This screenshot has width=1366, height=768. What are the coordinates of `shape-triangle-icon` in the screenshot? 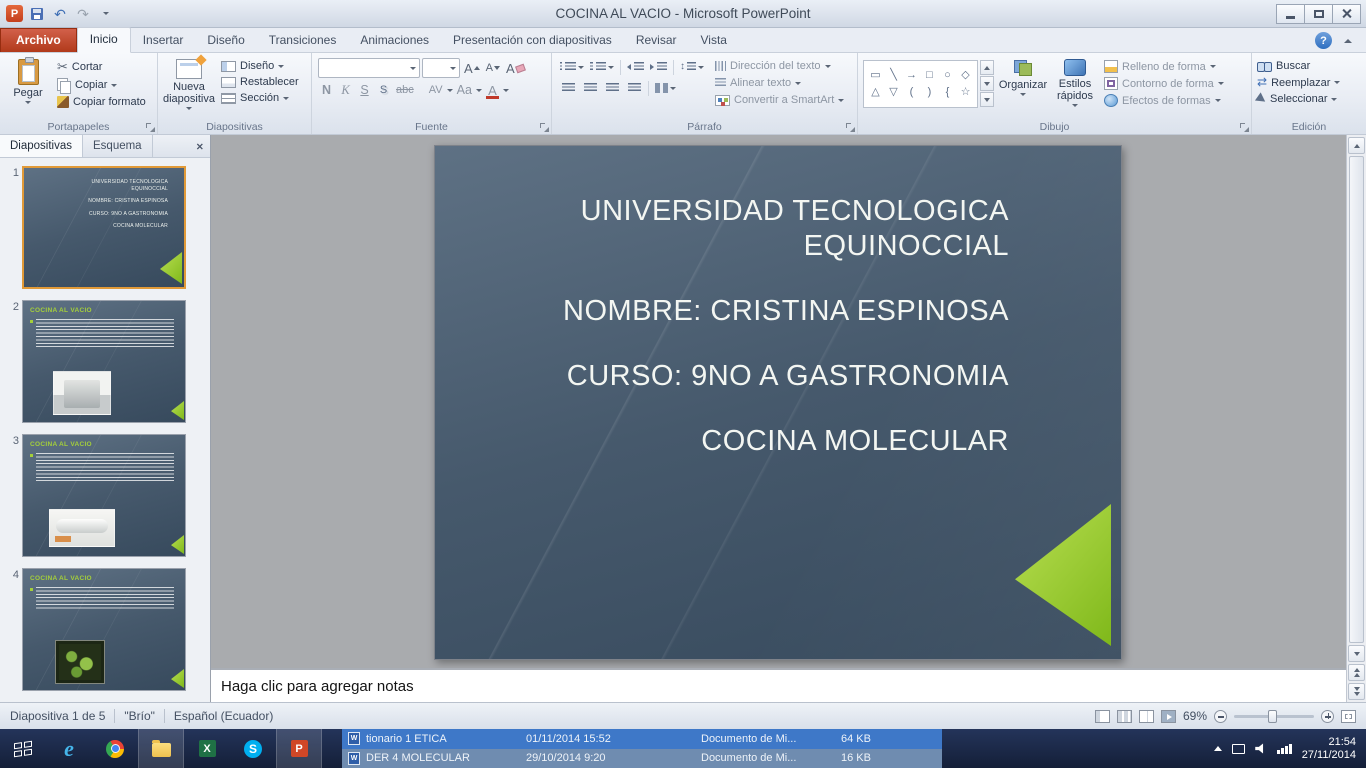 It's located at (875, 92).